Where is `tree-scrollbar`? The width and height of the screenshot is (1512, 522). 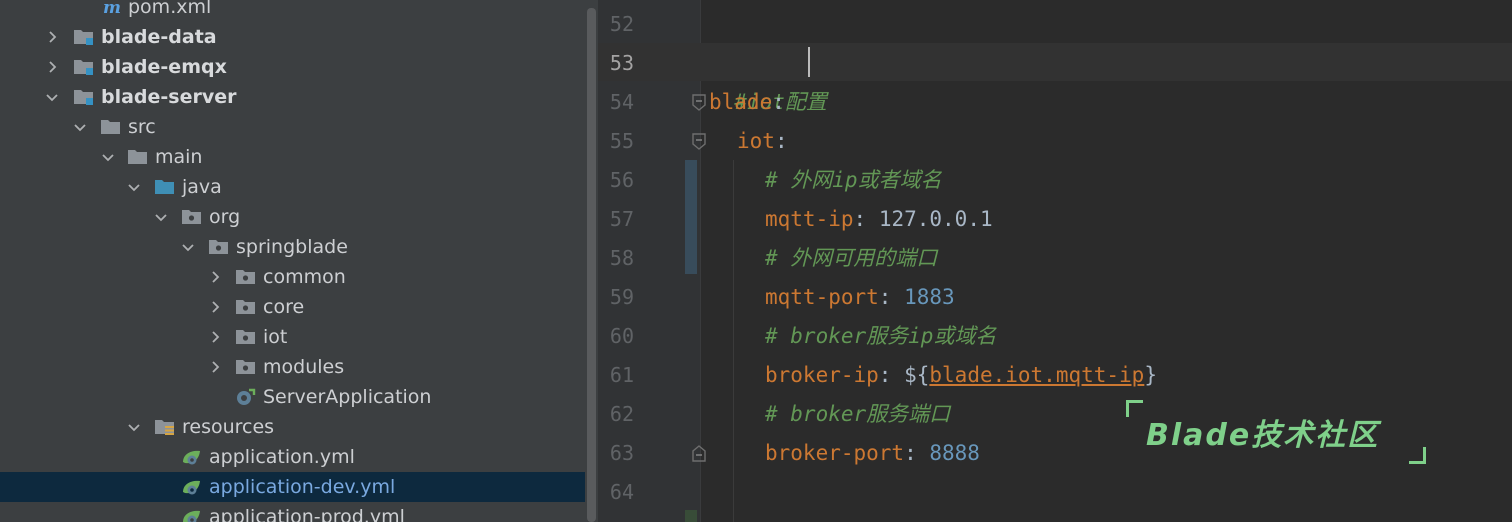
tree-scrollbar is located at coordinates (591, 261).